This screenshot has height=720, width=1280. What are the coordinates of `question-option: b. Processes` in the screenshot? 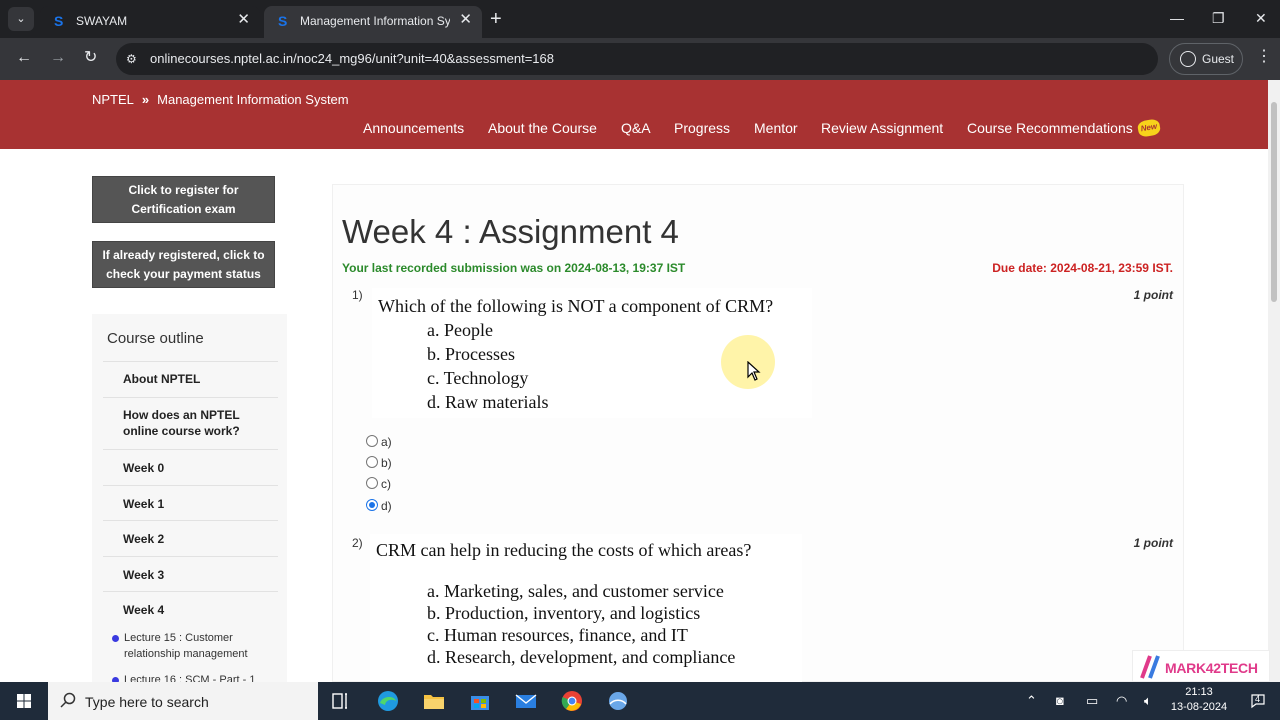 It's located at (471, 354).